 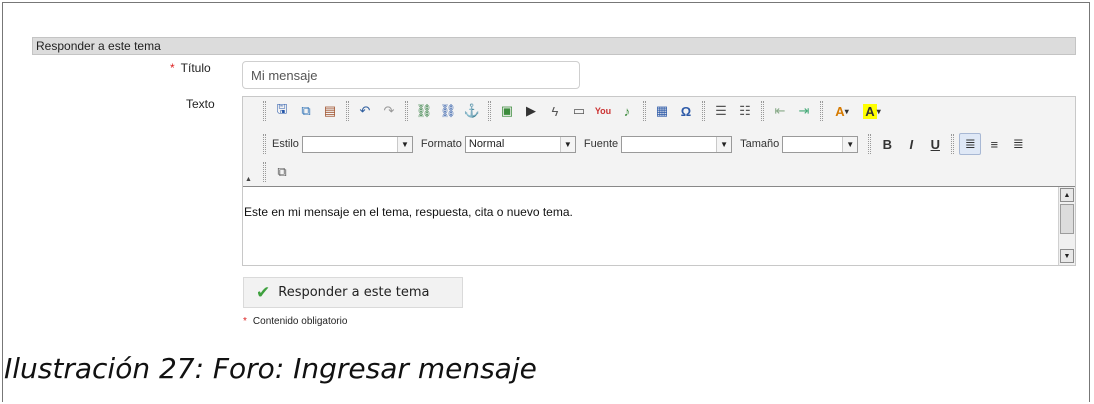 I want to click on required-footnote-text: Contenido obligatorio, so click(x=300, y=321).